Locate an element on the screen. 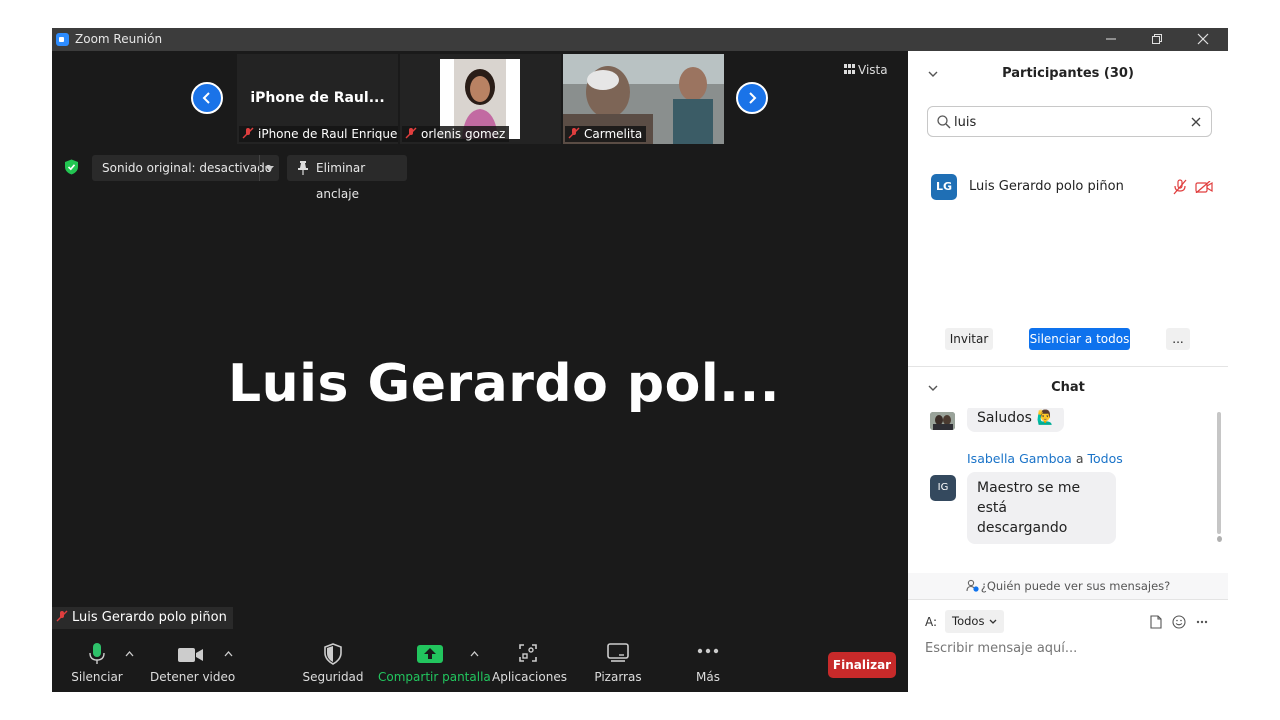 The width and height of the screenshot is (1280, 720). encryption-shield-icon is located at coordinates (71, 167).